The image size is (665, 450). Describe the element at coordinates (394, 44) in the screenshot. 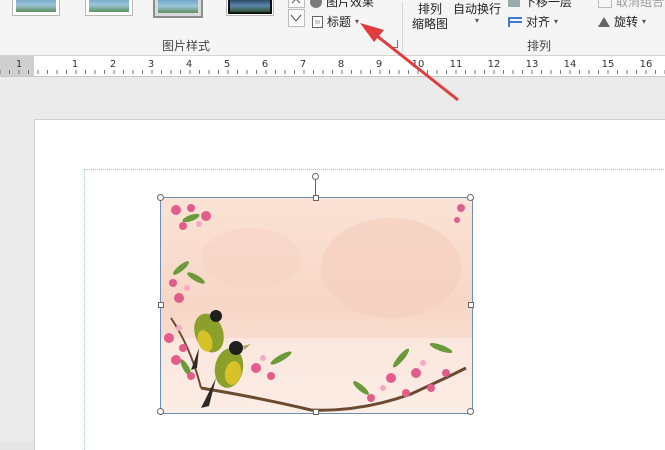

I see `dialog-launcher-icon` at that location.